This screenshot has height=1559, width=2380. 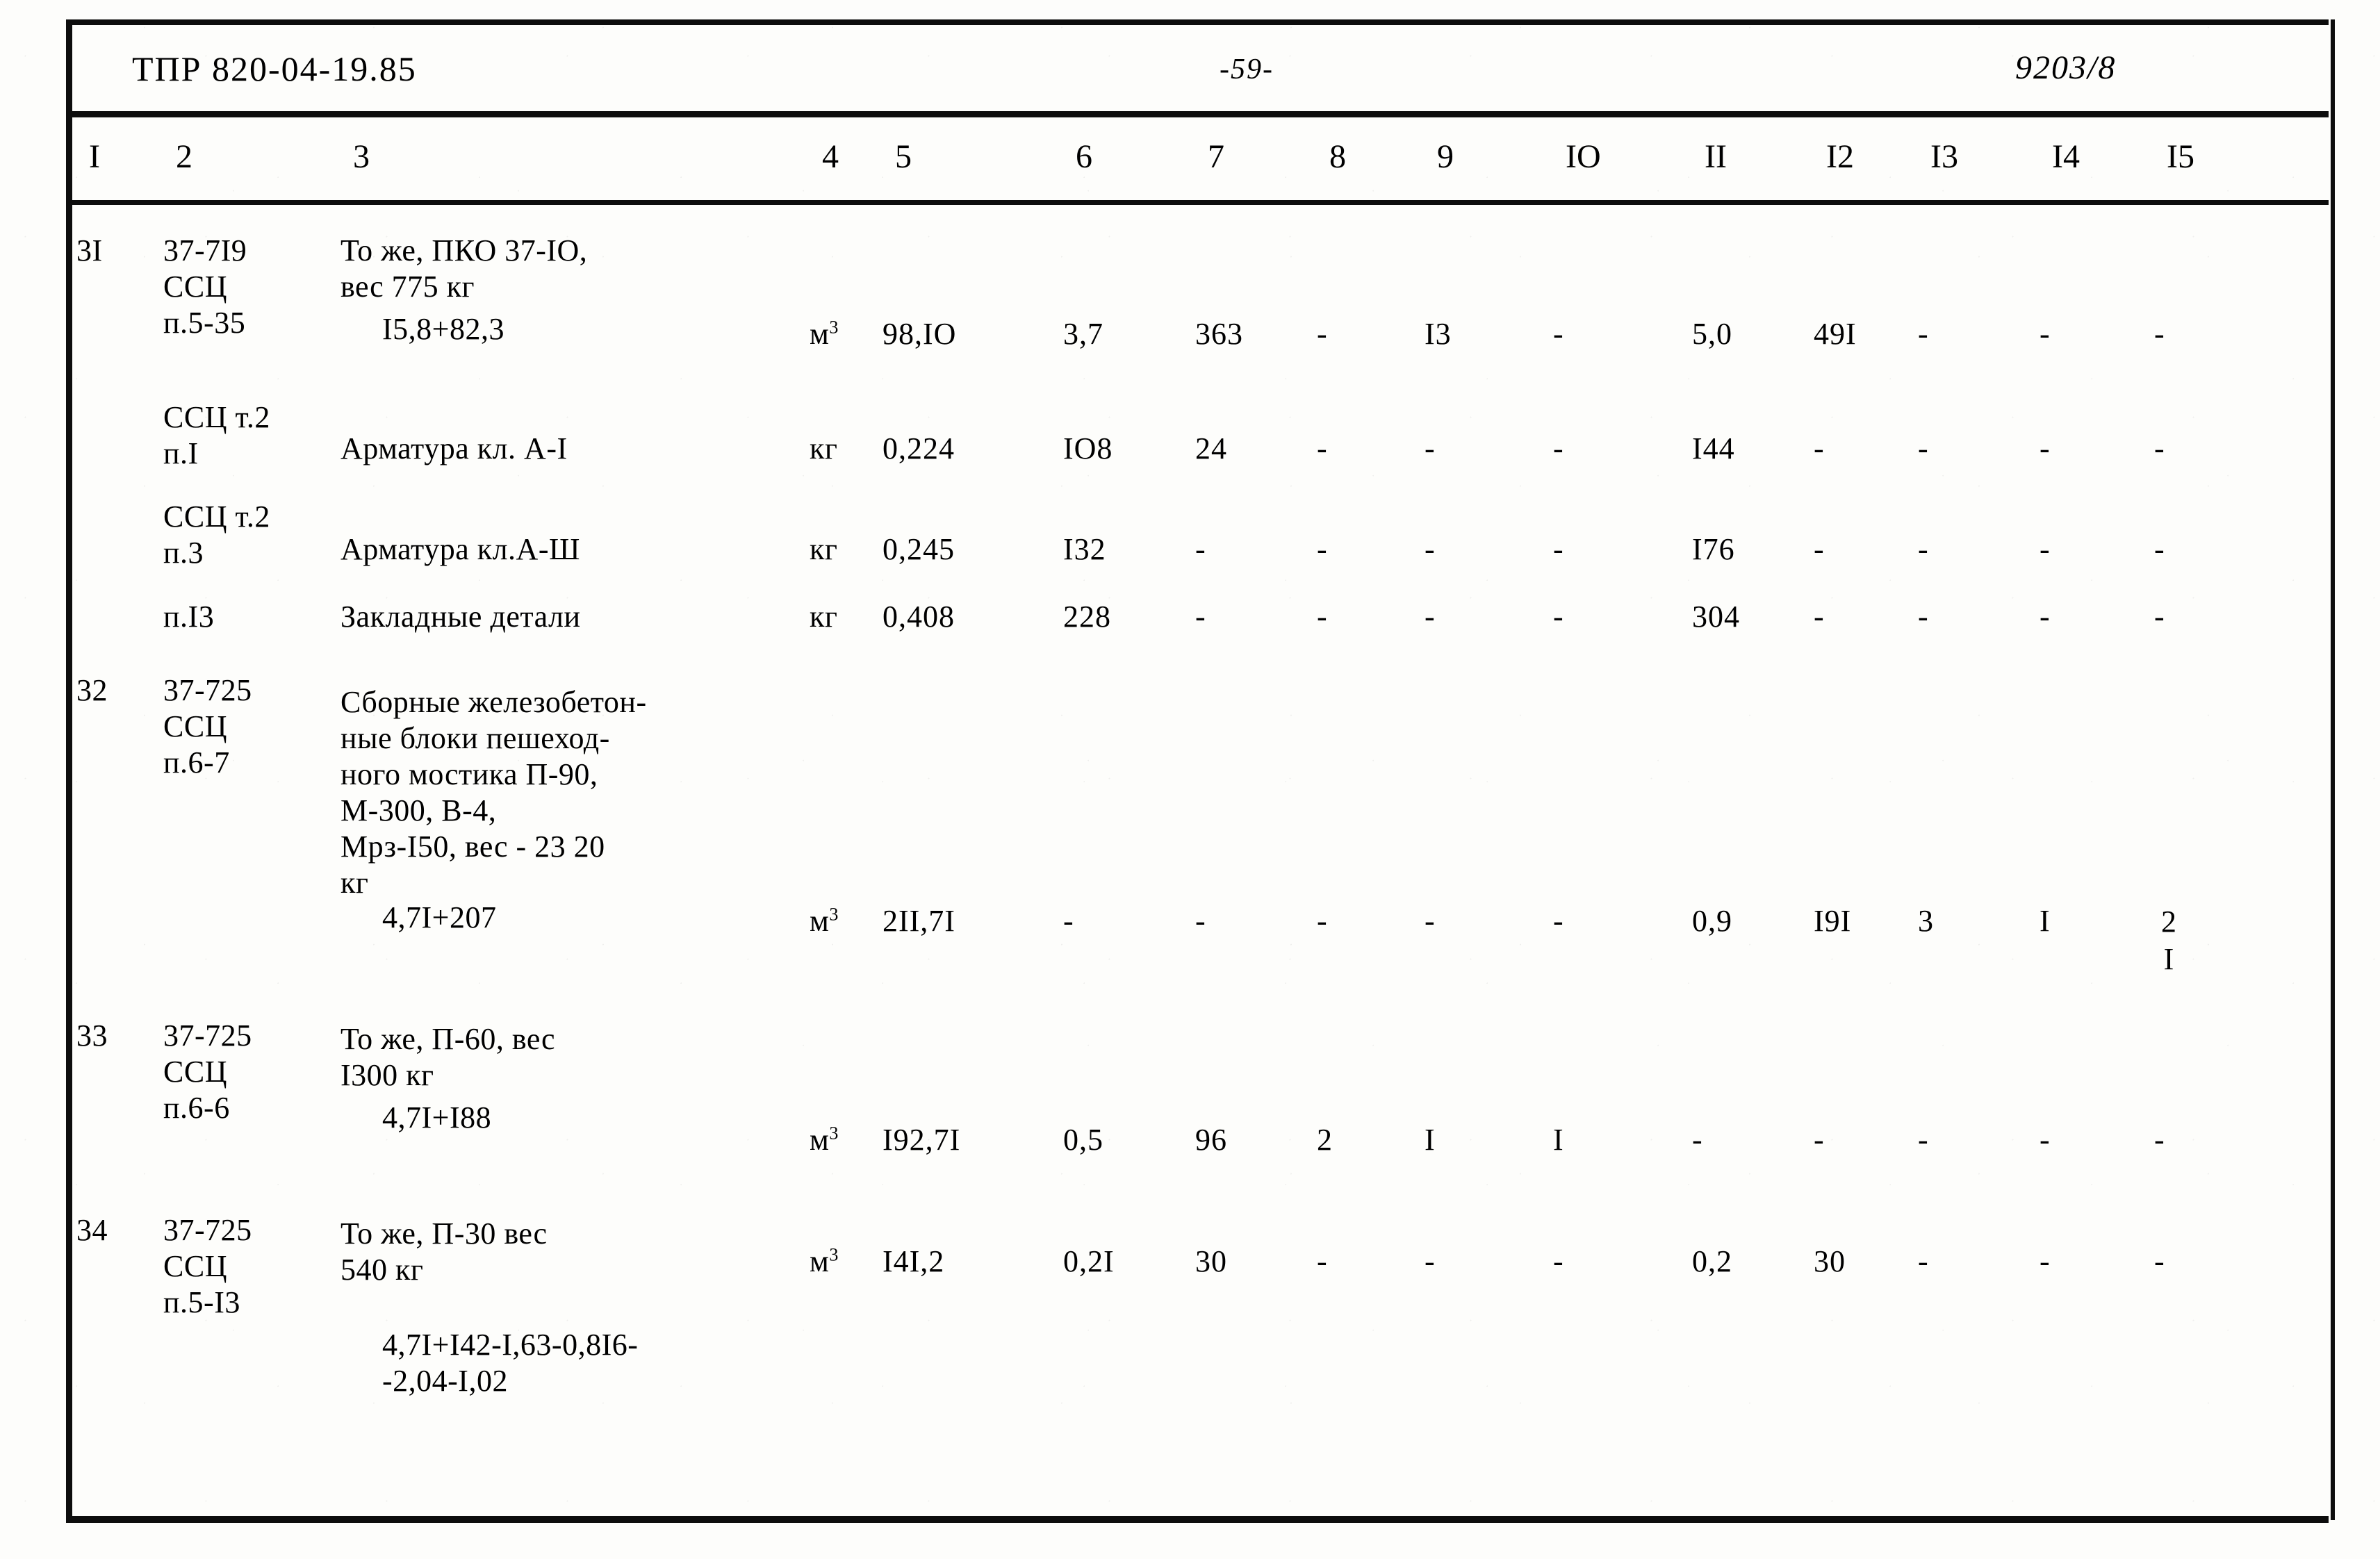 What do you see at coordinates (1835, 334) in the screenshot?
I see `row-cell-col12: 49I` at bounding box center [1835, 334].